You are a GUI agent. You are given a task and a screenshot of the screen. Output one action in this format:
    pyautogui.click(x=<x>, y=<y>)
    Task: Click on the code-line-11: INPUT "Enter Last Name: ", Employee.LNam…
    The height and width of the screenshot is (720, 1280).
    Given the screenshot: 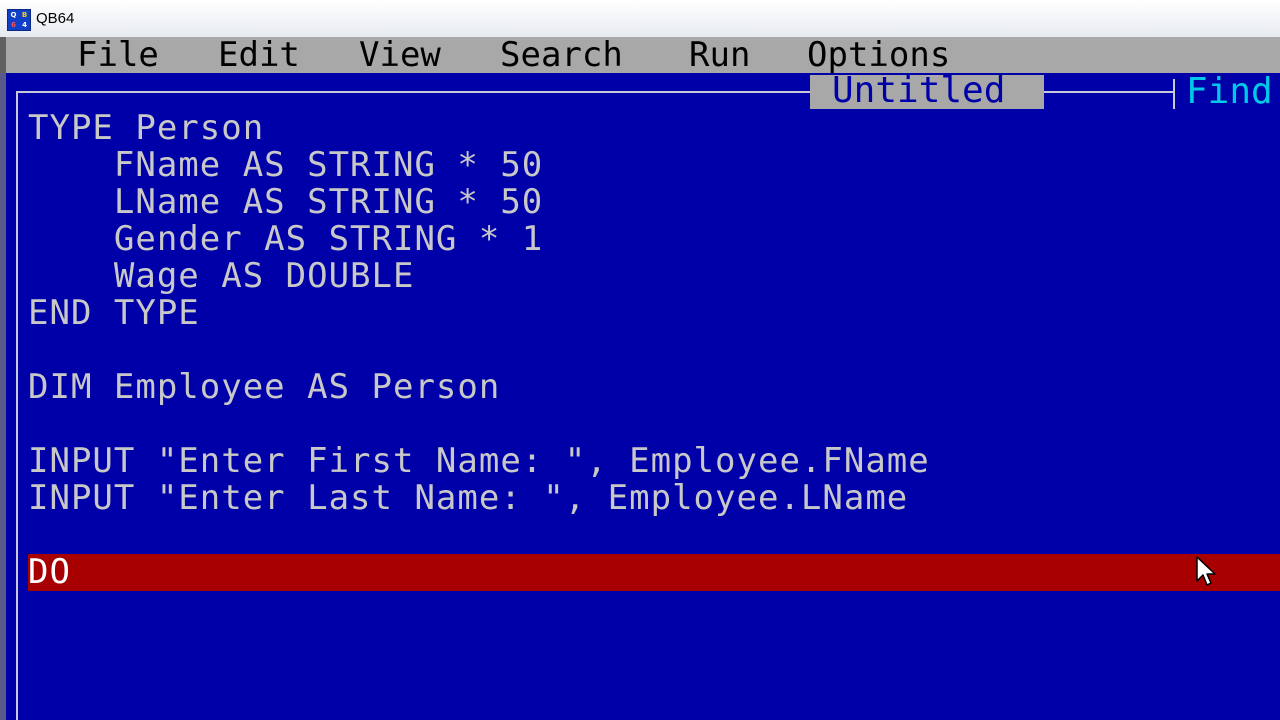 What is the action you would take?
    pyautogui.click(x=468, y=498)
    